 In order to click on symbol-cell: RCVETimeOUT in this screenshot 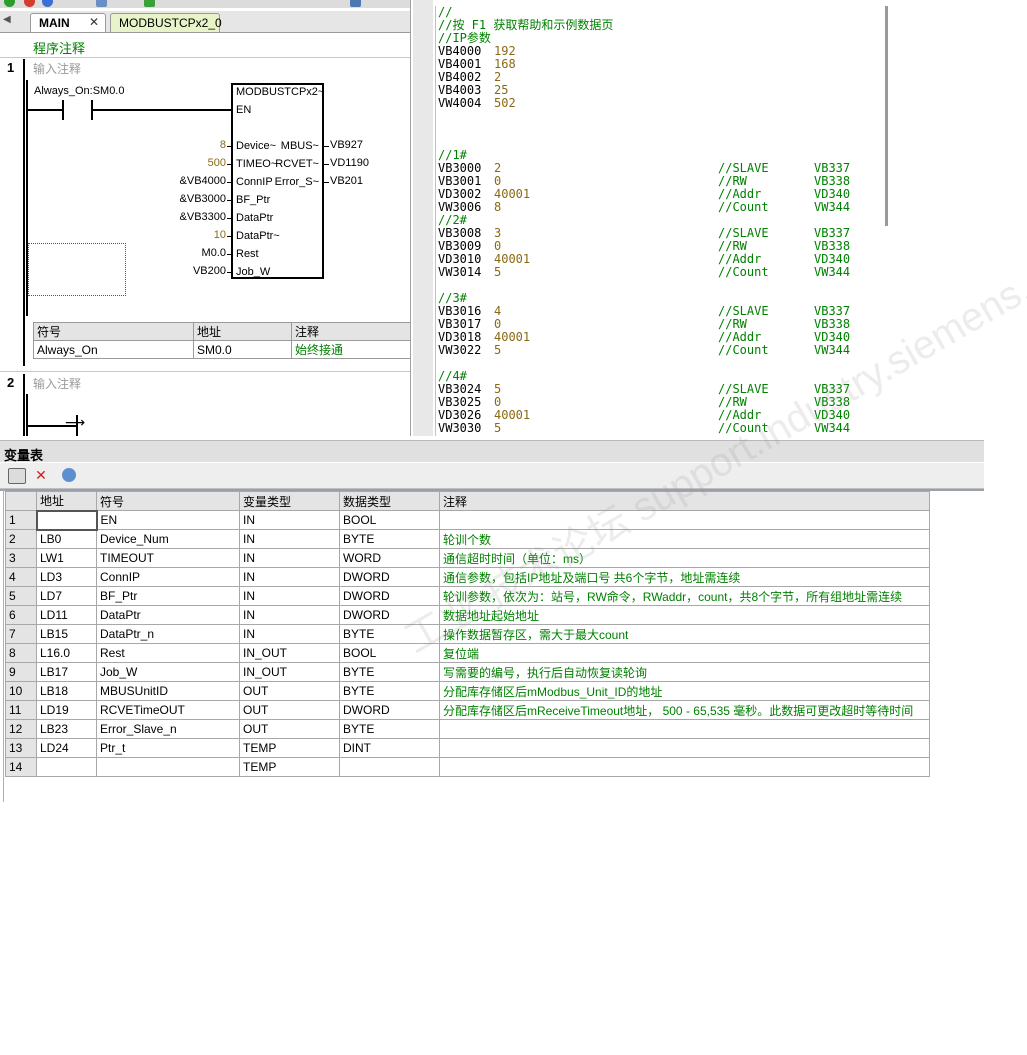, I will do `click(168, 710)`.